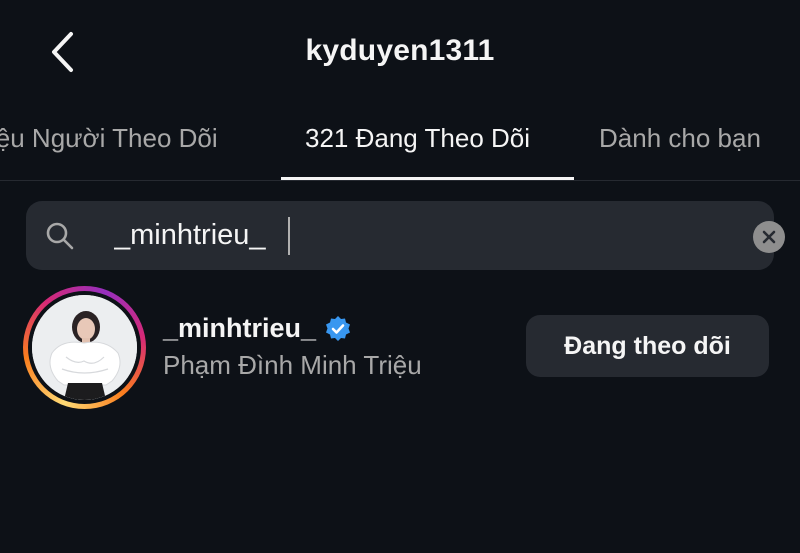  What do you see at coordinates (289, 236) in the screenshot?
I see `text-cursor` at bounding box center [289, 236].